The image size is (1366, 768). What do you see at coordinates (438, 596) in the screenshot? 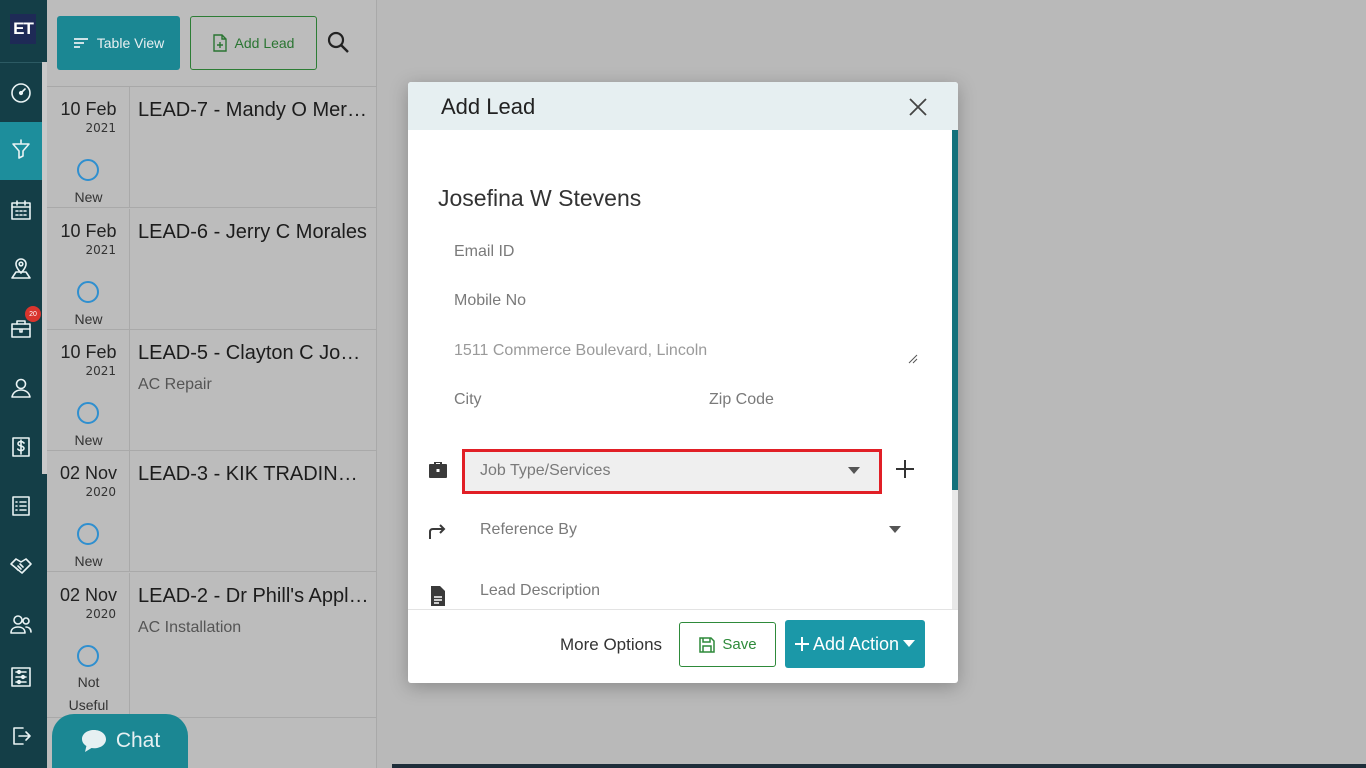
I see `document-icon` at bounding box center [438, 596].